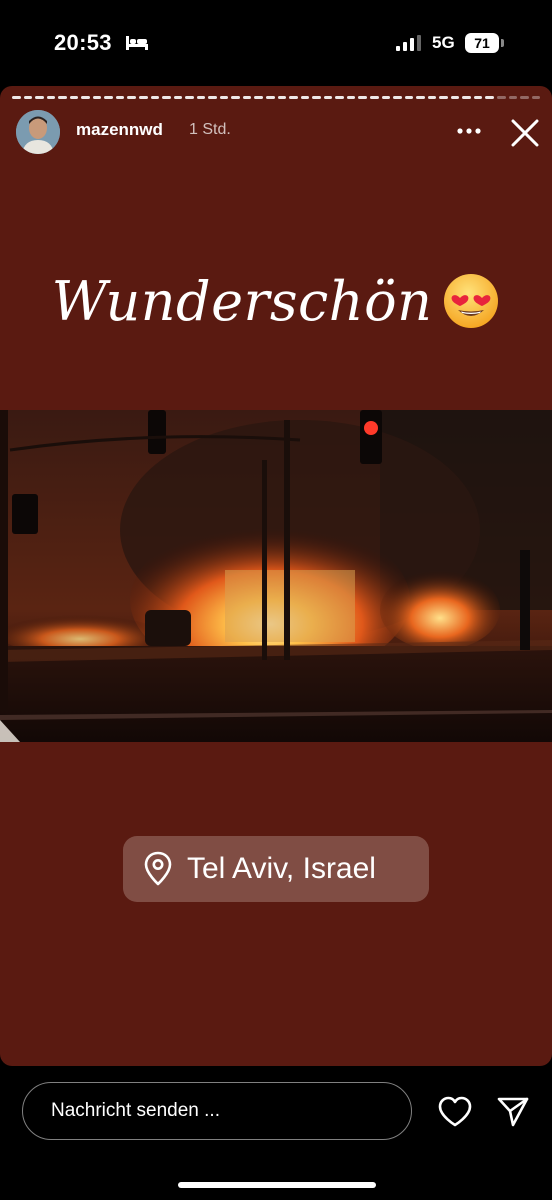  I want to click on heart-eyes-emoji-icon, so click(471, 301).